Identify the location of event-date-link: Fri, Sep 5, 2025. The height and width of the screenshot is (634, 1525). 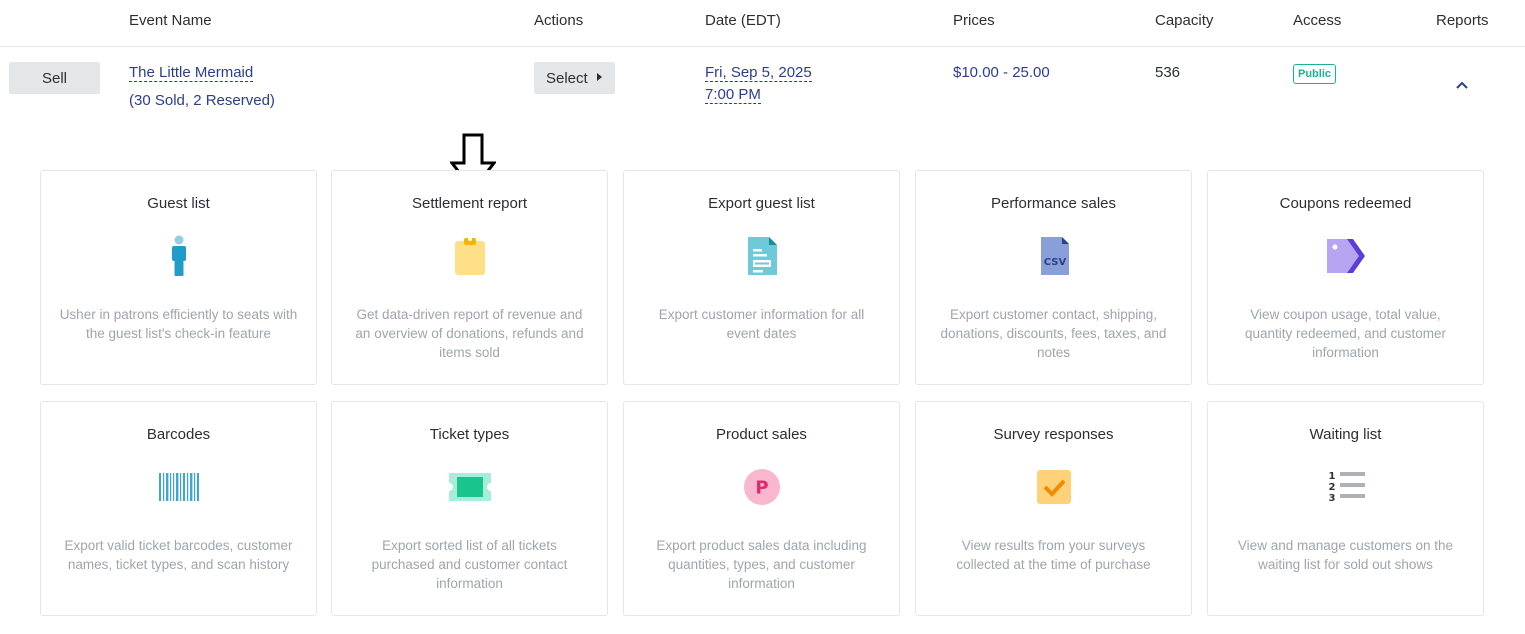
(758, 73).